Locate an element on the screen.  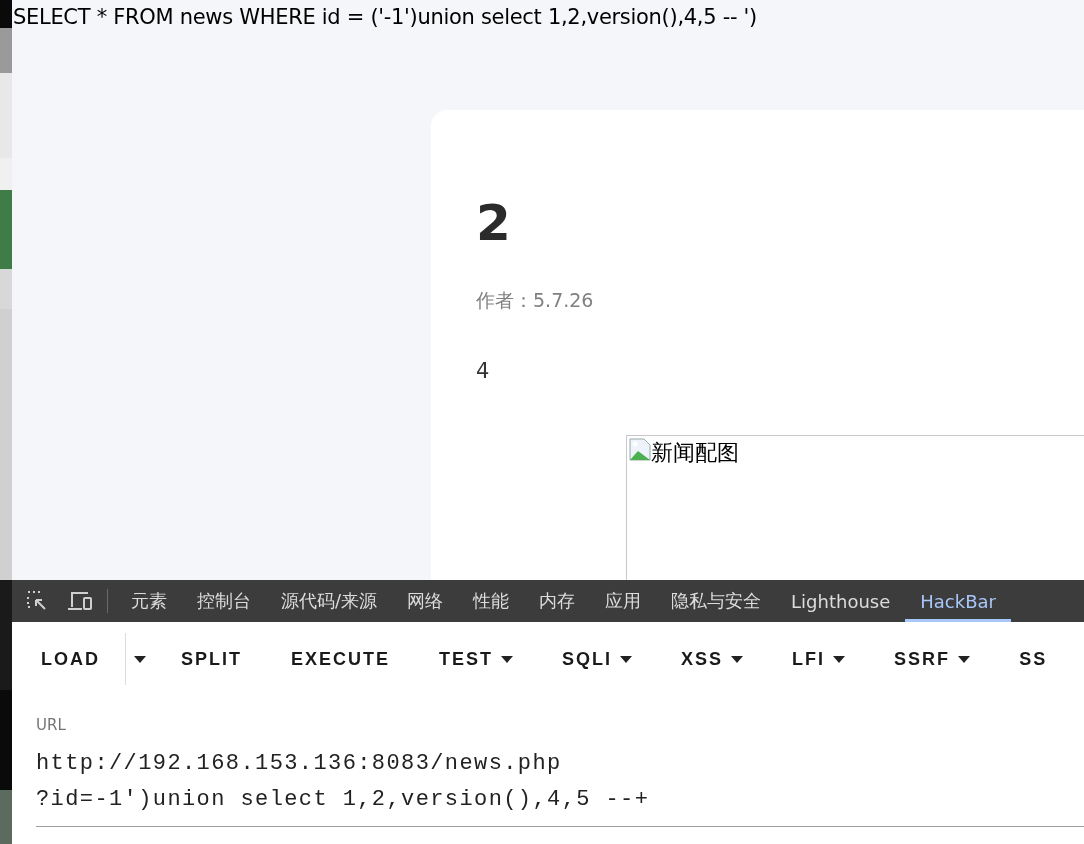
toolbar-button: SS is located at coordinates (1031, 659).